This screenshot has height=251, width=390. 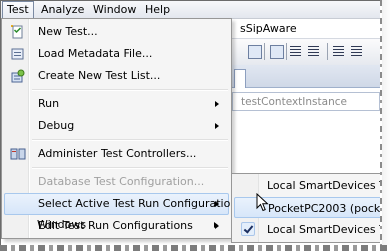 I want to click on document-tab, so click(x=240, y=78).